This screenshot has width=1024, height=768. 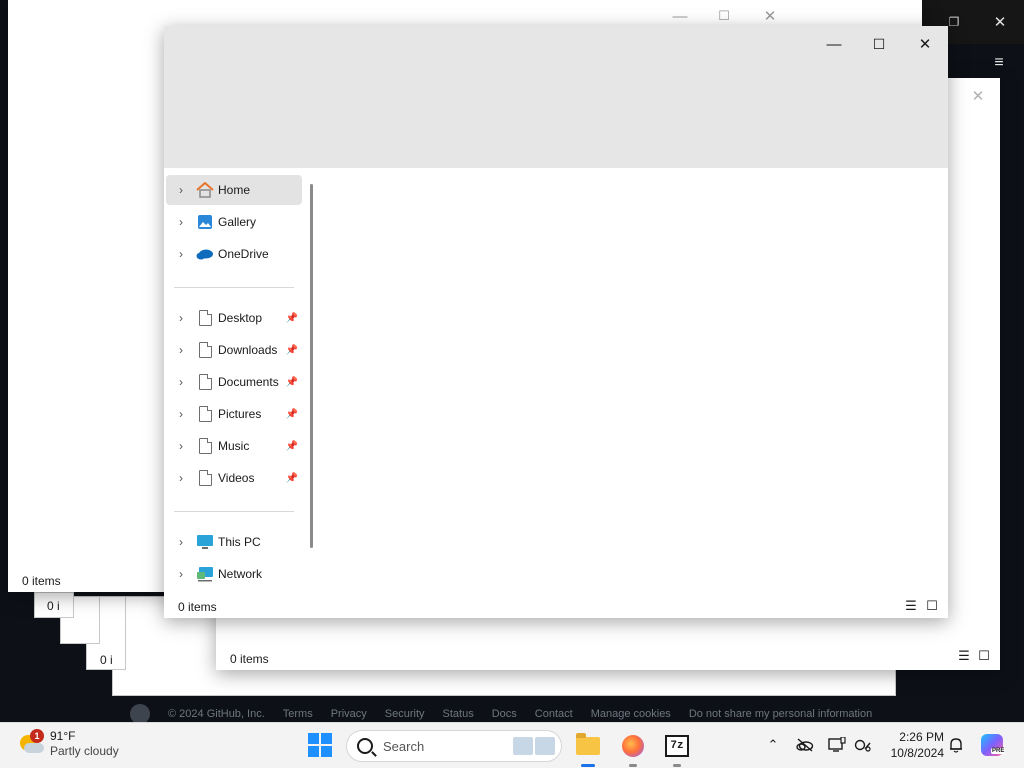 I want to click on copilot-preview-badge: PRE, so click(x=998, y=751).